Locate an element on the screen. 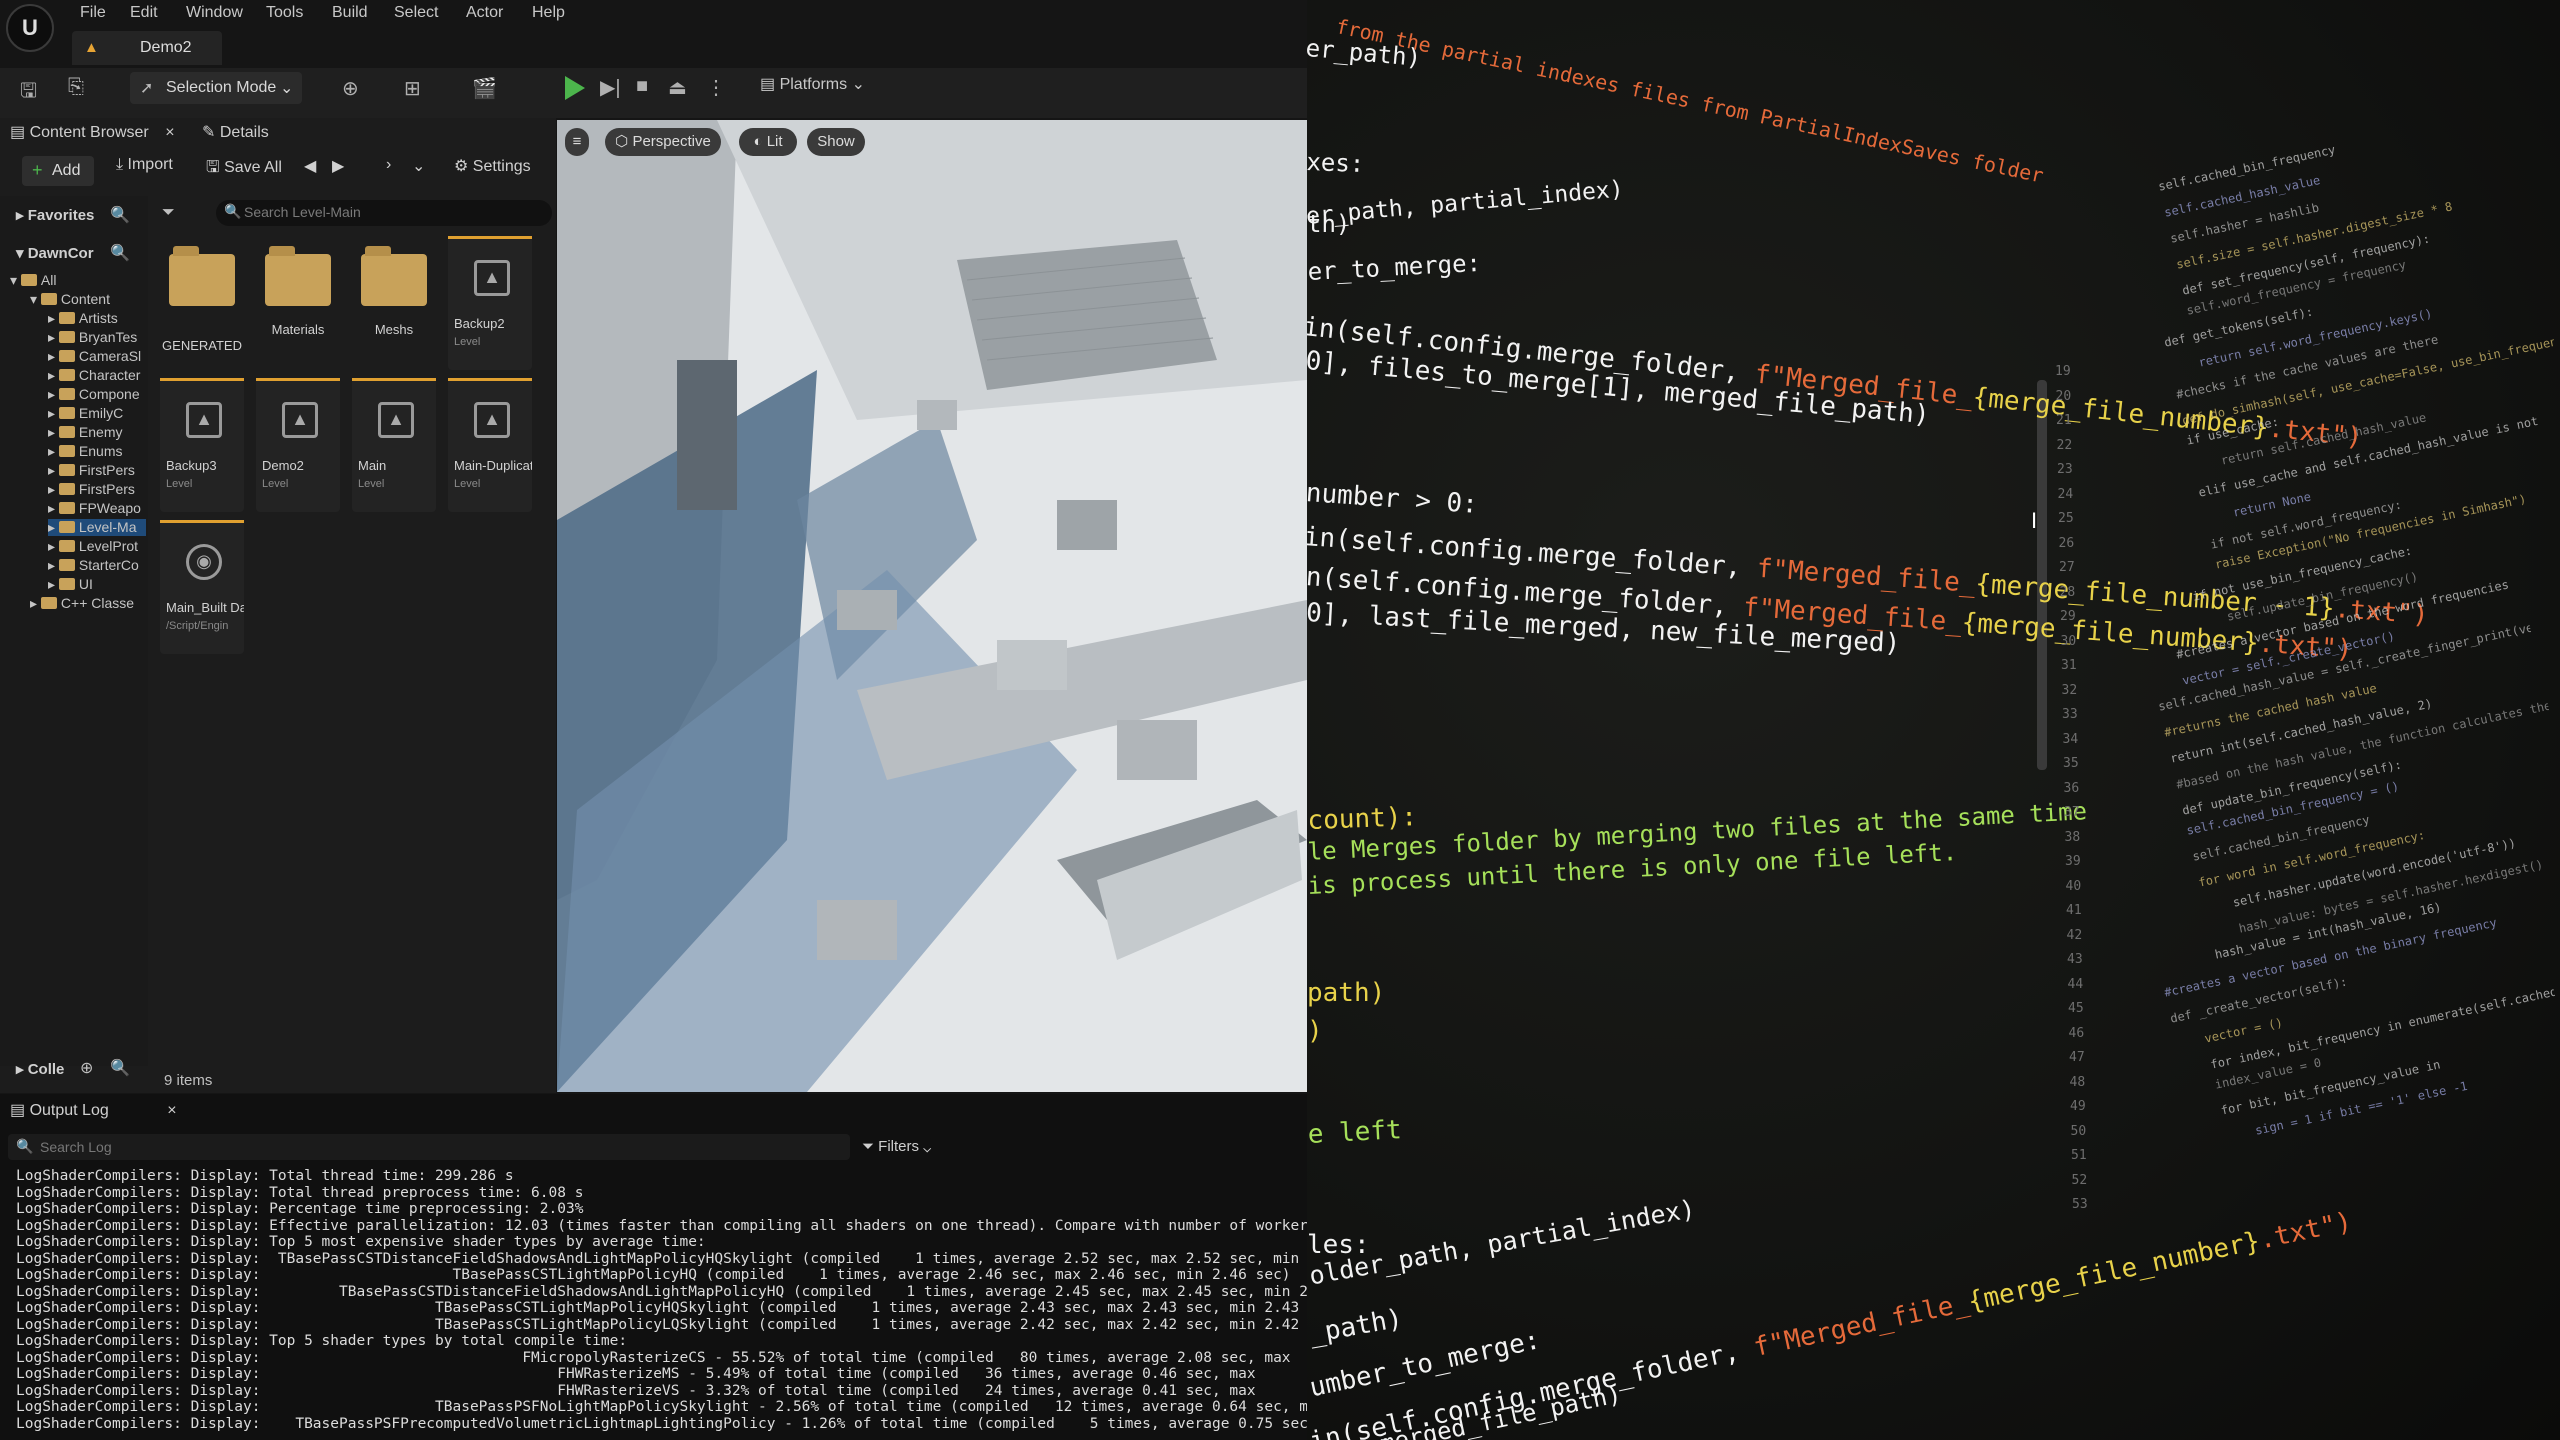  level-thumbnail: ▲ is located at coordinates (492, 420).